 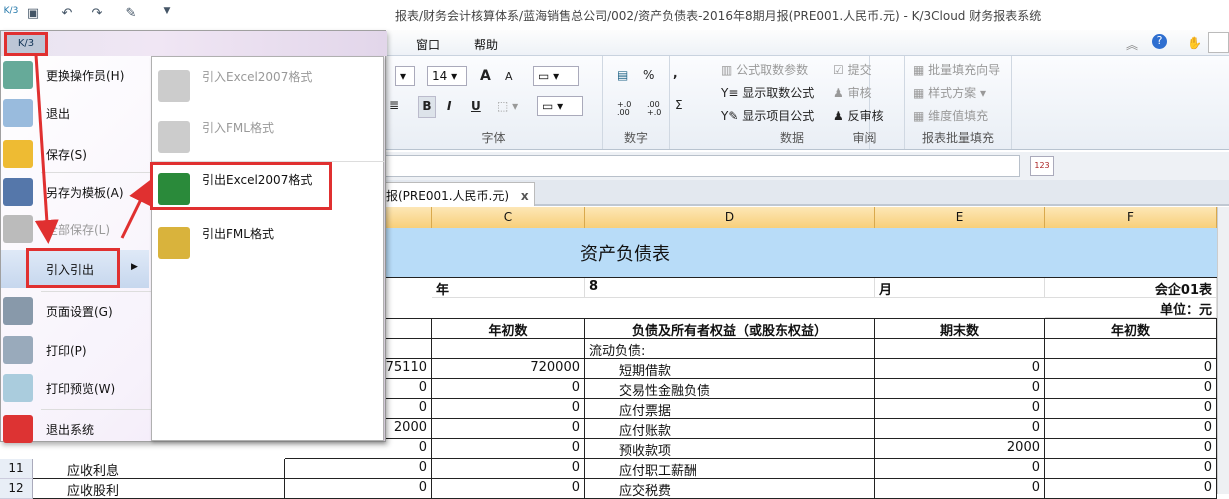 What do you see at coordinates (268, 244) in the screenshot?
I see `submenu-item: 引出FML格式` at bounding box center [268, 244].